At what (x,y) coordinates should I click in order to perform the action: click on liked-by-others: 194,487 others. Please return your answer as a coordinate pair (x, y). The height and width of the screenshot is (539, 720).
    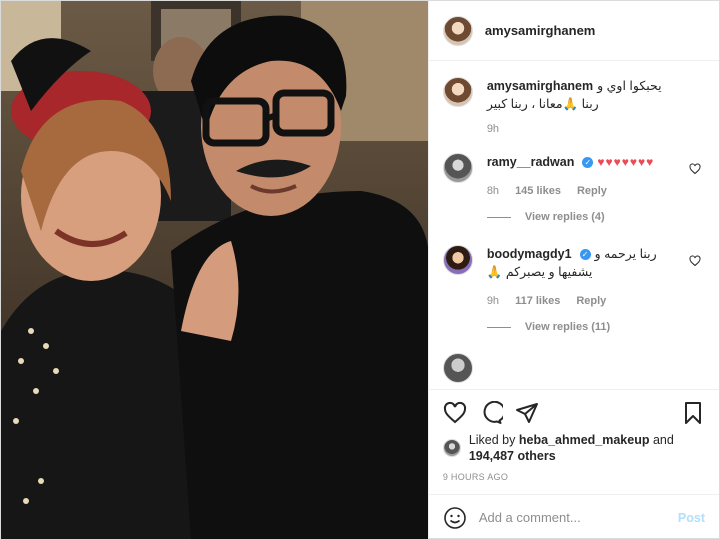
    Looking at the image, I should click on (512, 456).